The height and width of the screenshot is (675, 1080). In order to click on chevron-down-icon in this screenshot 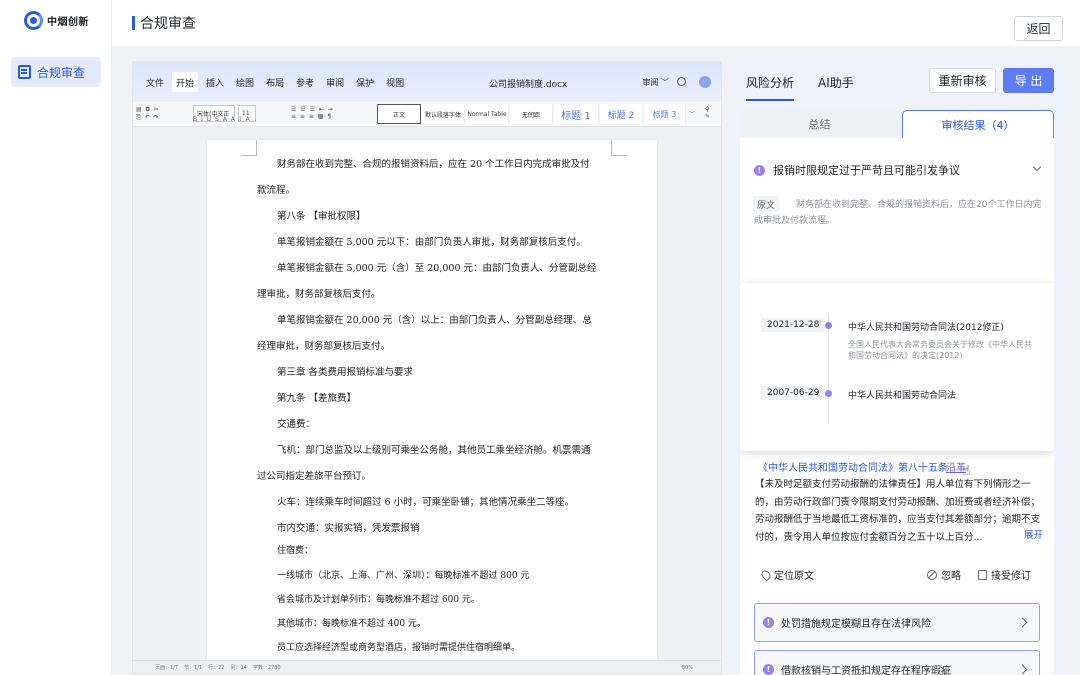, I will do `click(1037, 167)`.